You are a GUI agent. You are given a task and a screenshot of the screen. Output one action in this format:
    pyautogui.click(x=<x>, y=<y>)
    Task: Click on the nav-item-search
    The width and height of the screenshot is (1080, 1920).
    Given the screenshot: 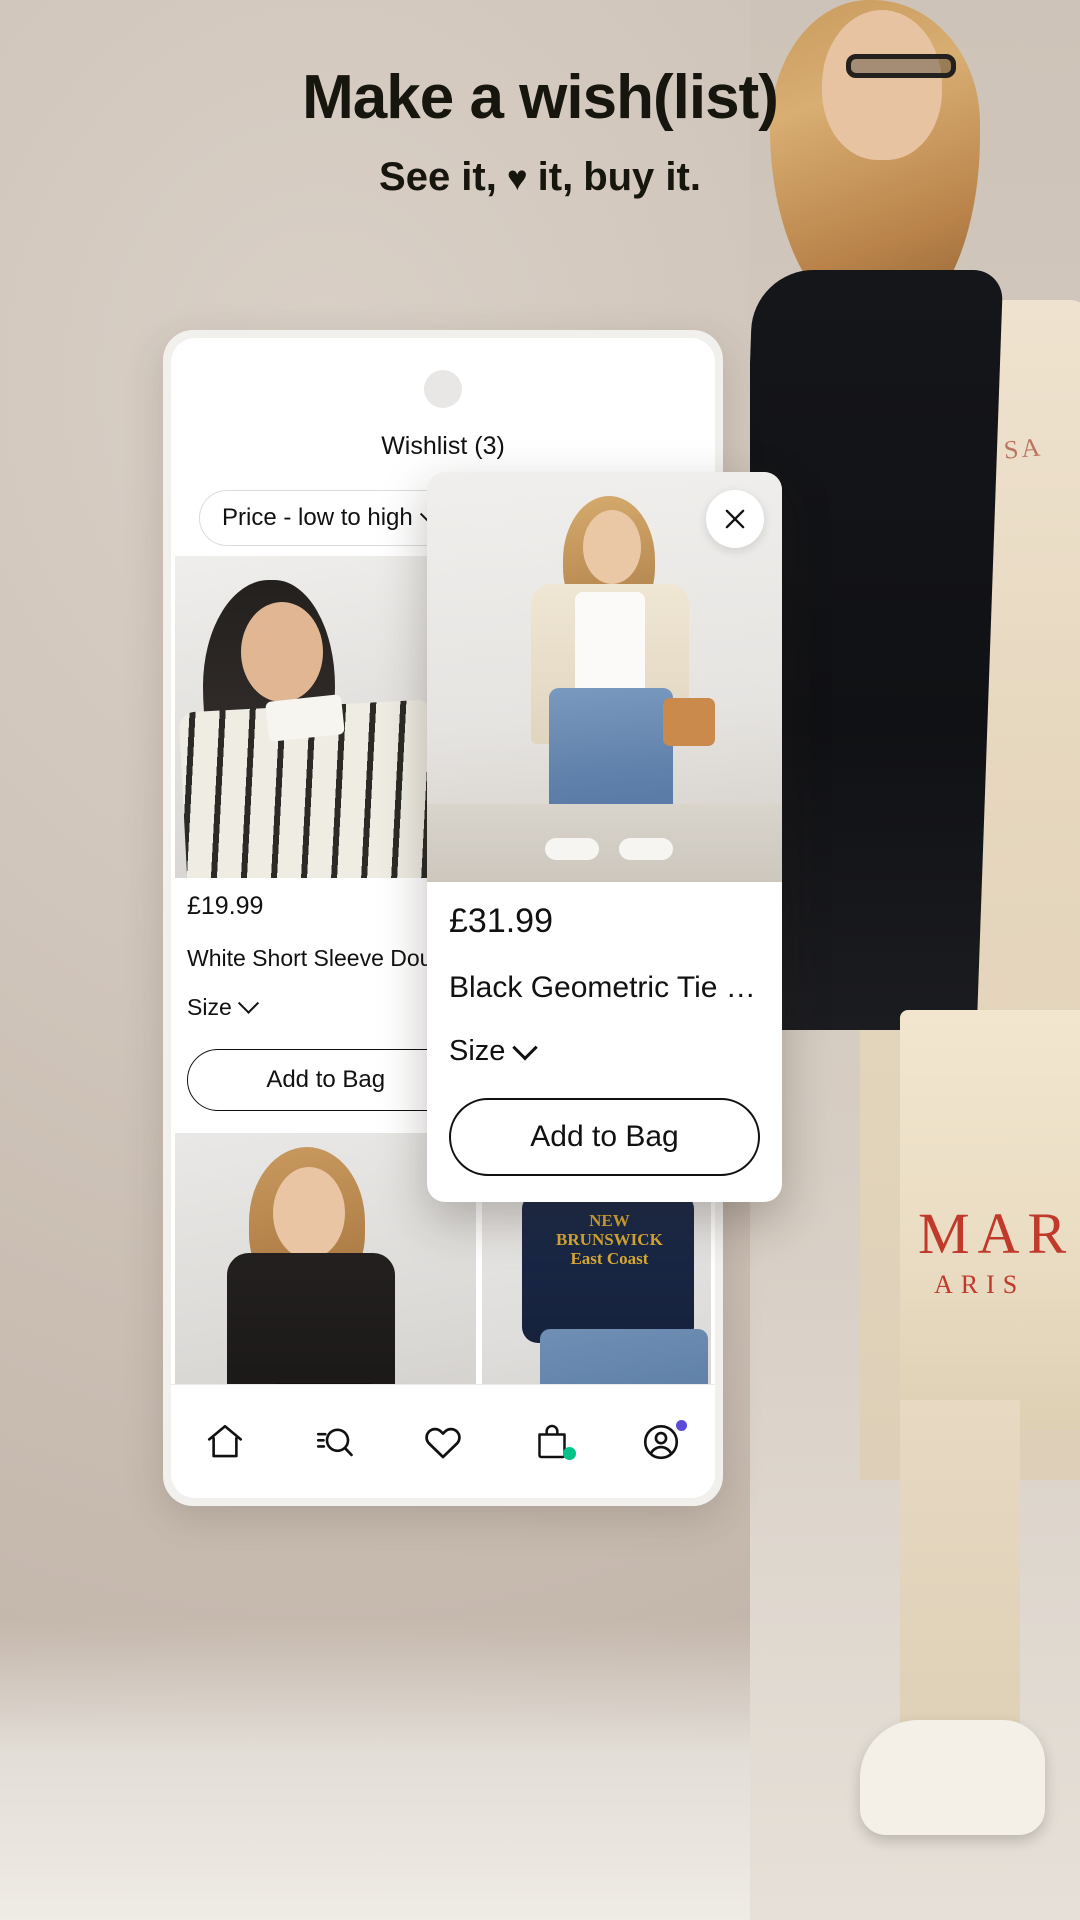 What is the action you would take?
    pyautogui.click(x=334, y=1442)
    